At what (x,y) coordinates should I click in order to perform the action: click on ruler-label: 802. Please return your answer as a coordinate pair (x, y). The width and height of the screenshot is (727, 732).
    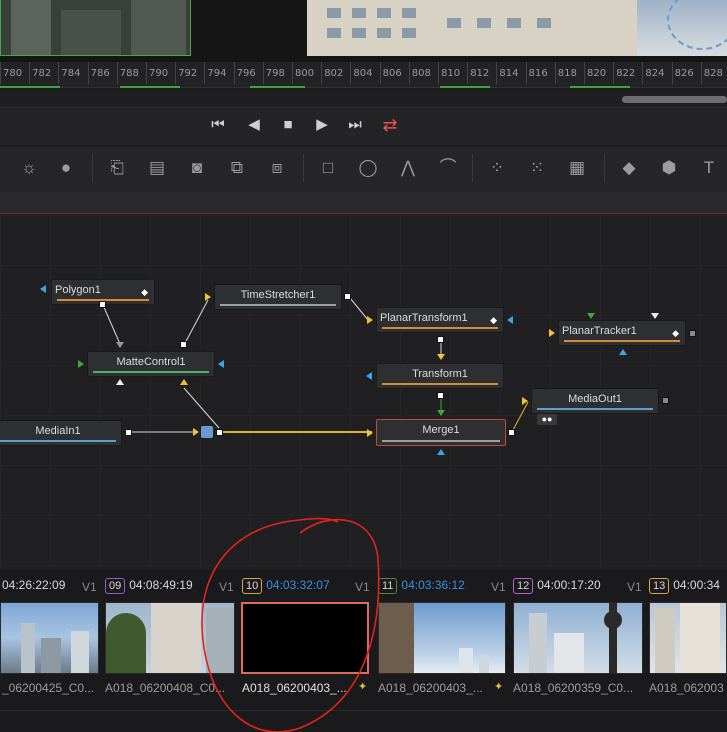
    Looking at the image, I should click on (334, 73).